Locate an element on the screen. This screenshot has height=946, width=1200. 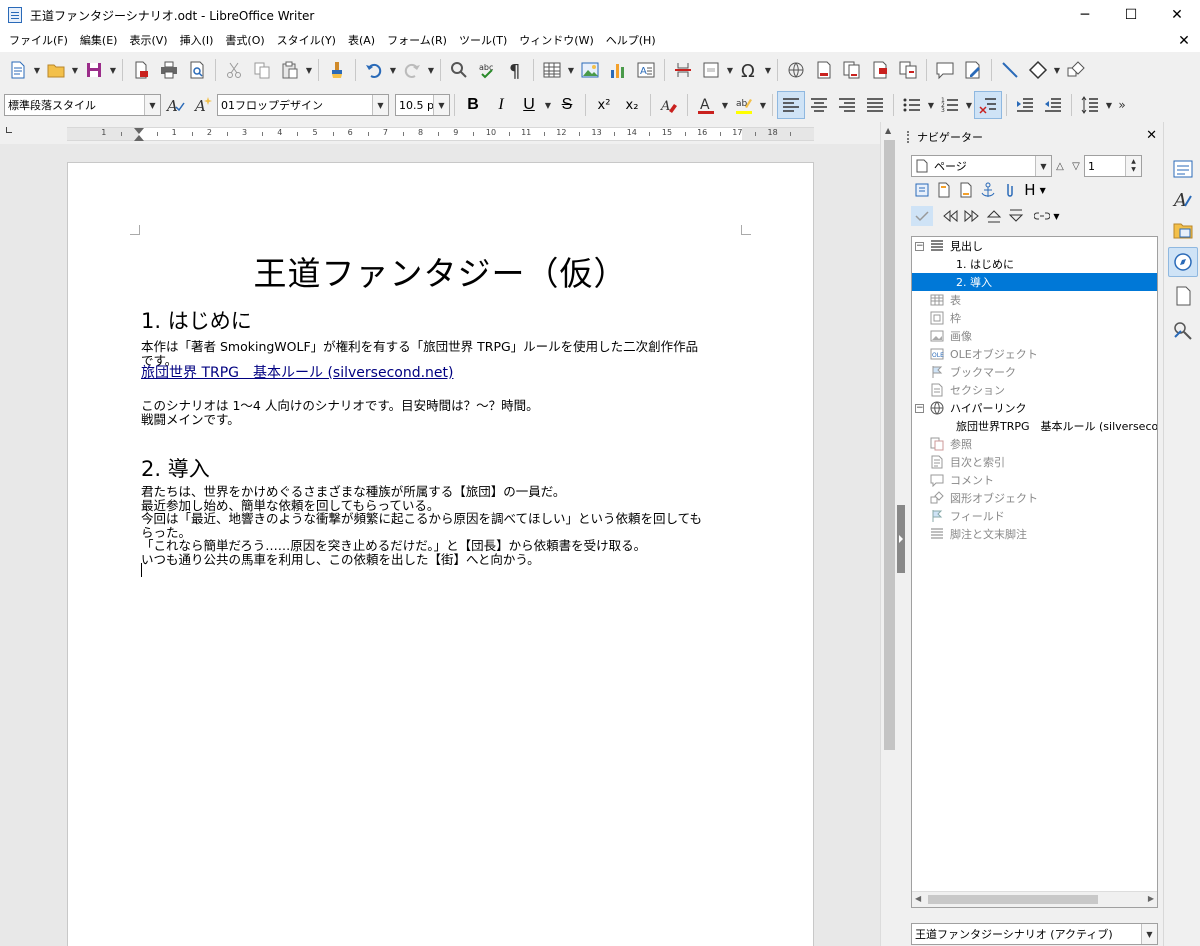
highlight-color-icon: ab is located at coordinates (744, 105).